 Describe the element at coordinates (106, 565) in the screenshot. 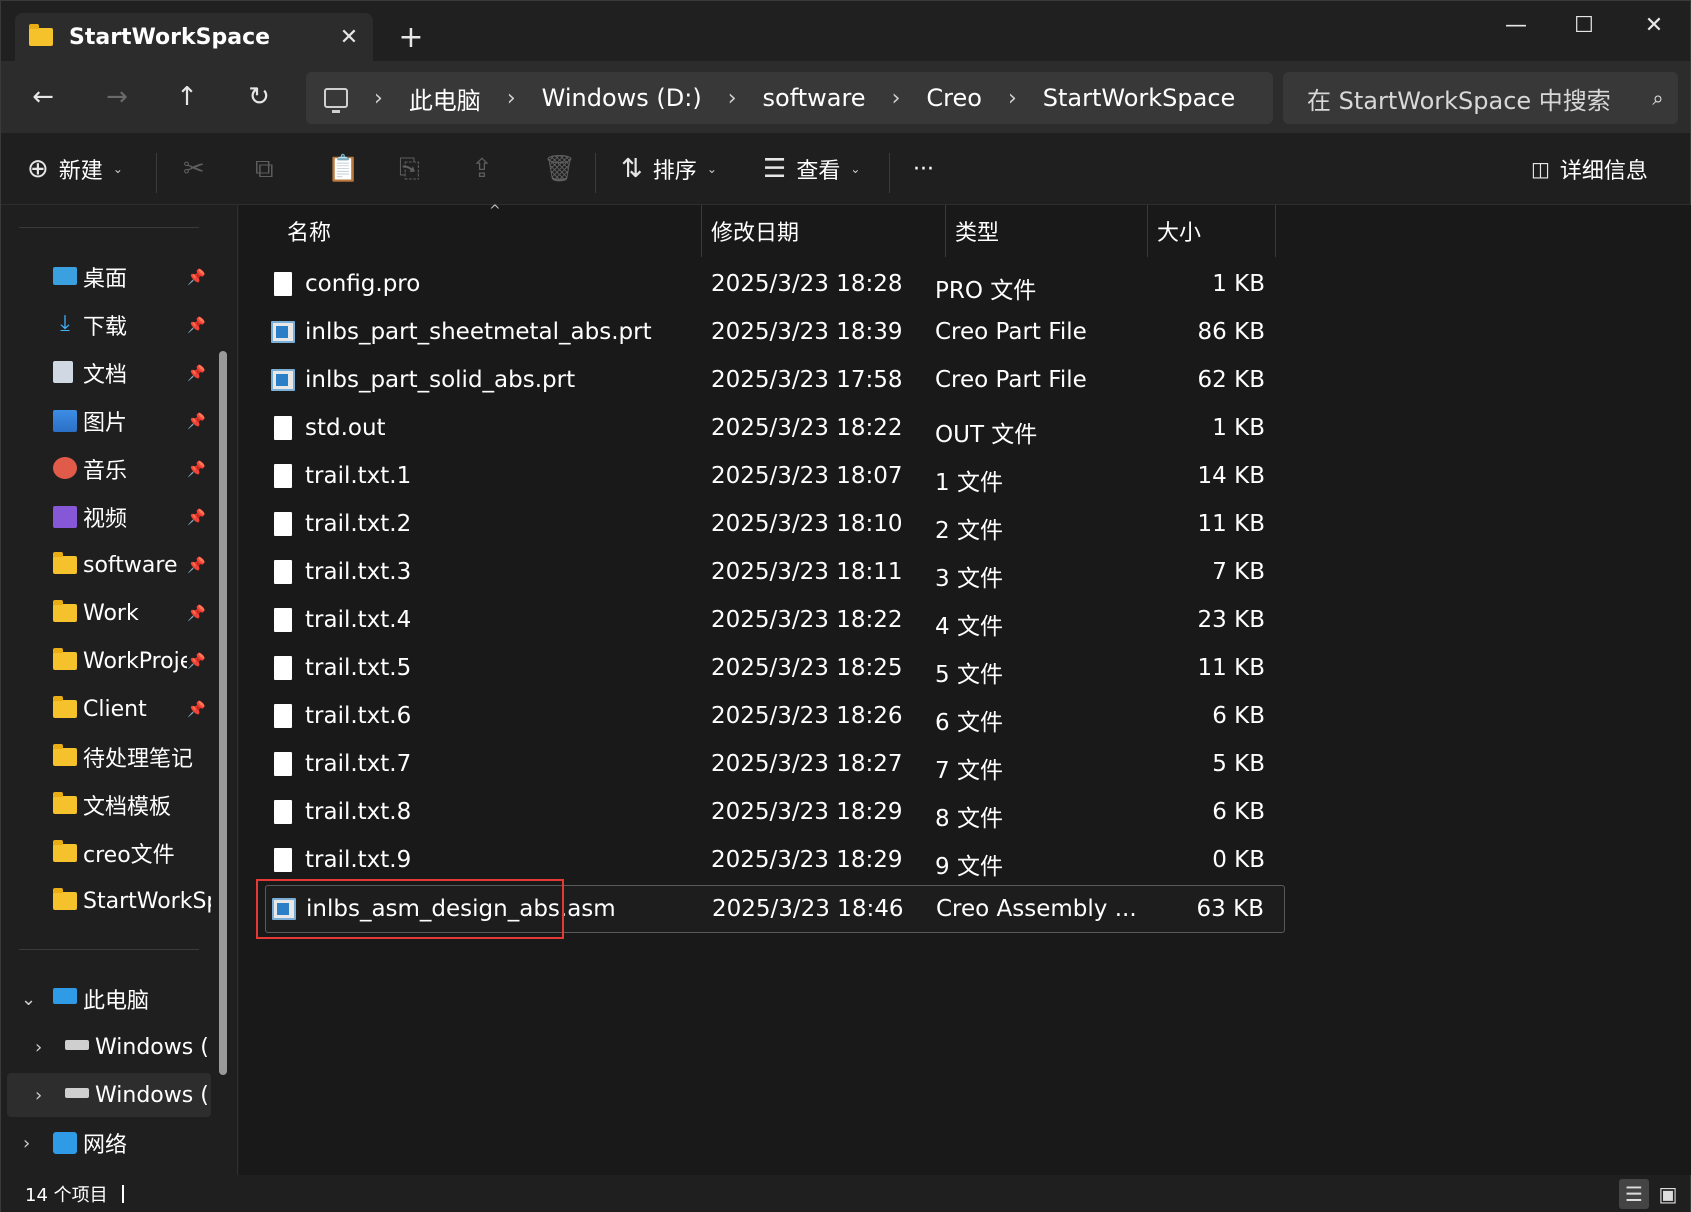

I see `sidebar-item-software: software 📌` at that location.